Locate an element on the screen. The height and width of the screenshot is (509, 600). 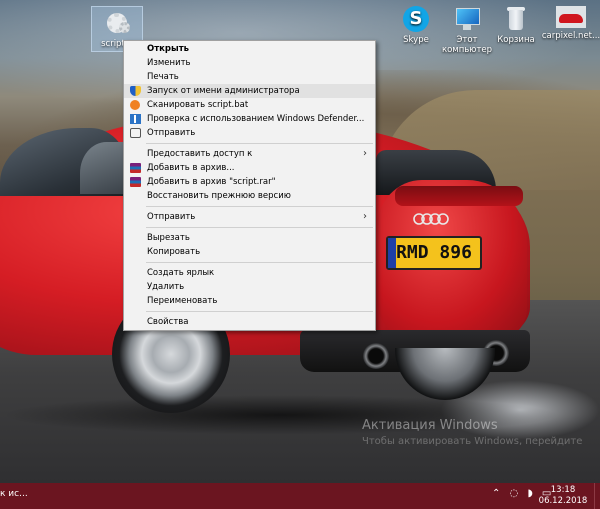
menu-item-label: Восстановить прежнюю версию is located at coordinates (219, 196).